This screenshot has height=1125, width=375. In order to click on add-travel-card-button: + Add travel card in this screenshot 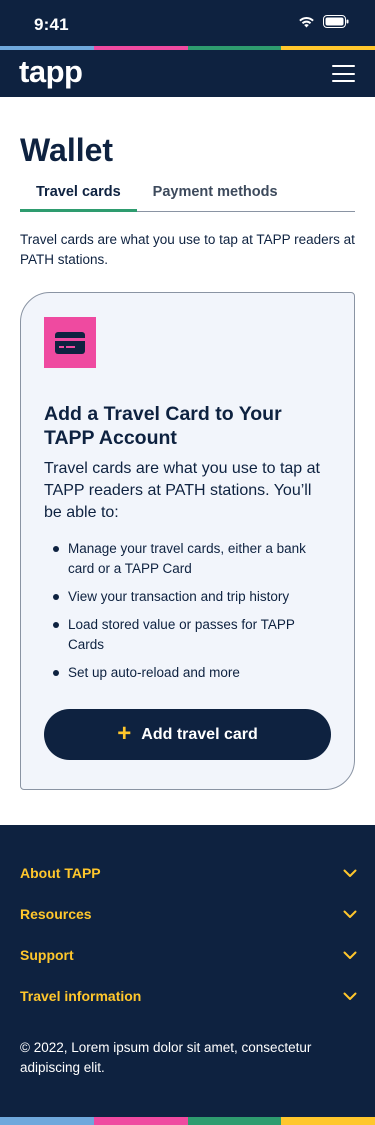, I will do `click(187, 734)`.